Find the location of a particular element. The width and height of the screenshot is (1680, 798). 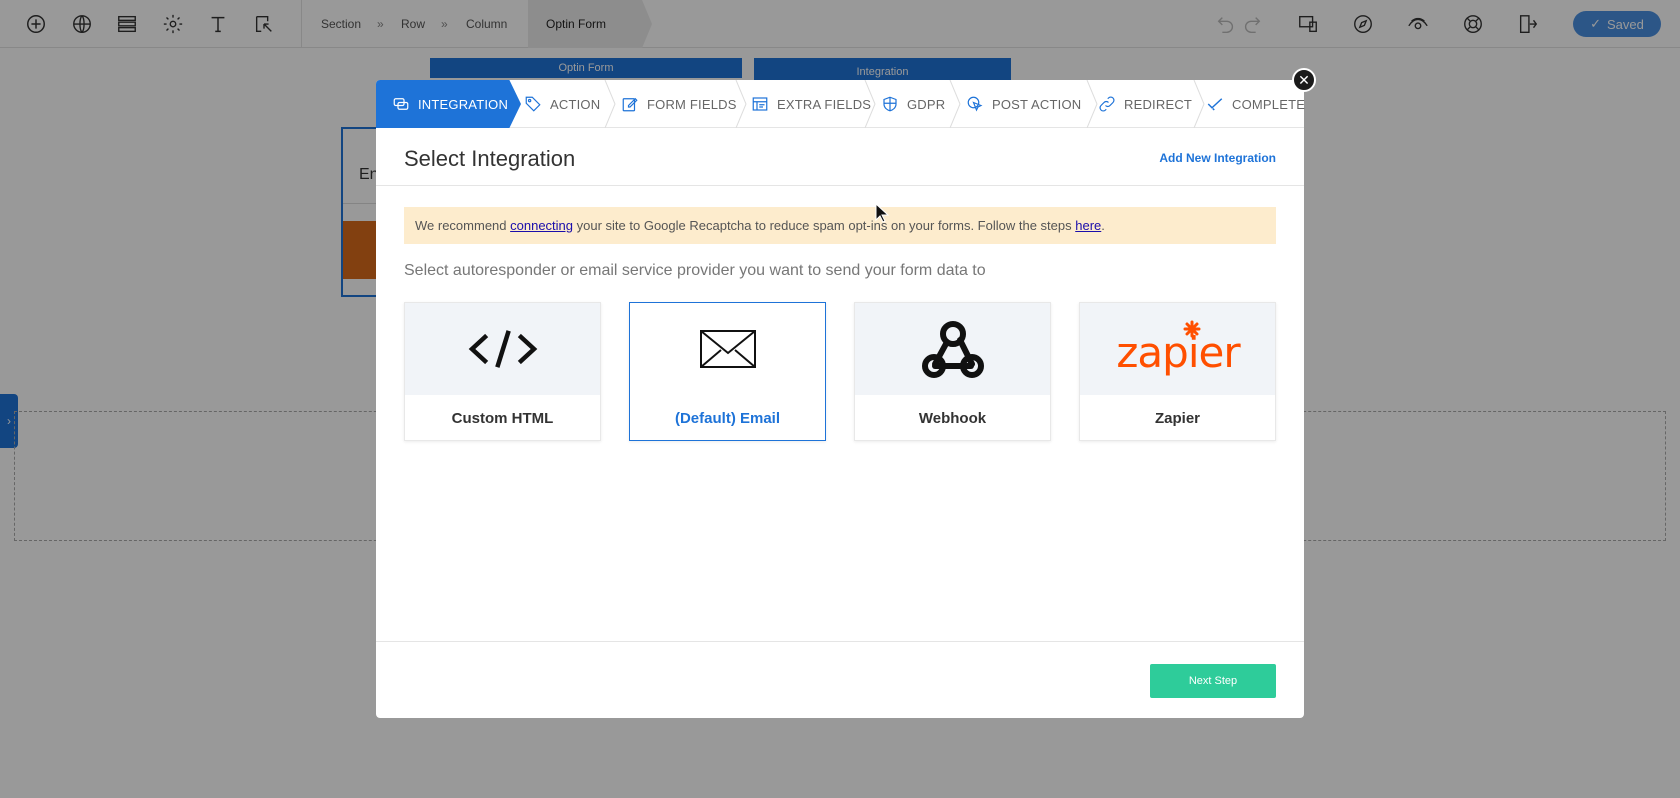

card-label: Zapier is located at coordinates (1177, 418).